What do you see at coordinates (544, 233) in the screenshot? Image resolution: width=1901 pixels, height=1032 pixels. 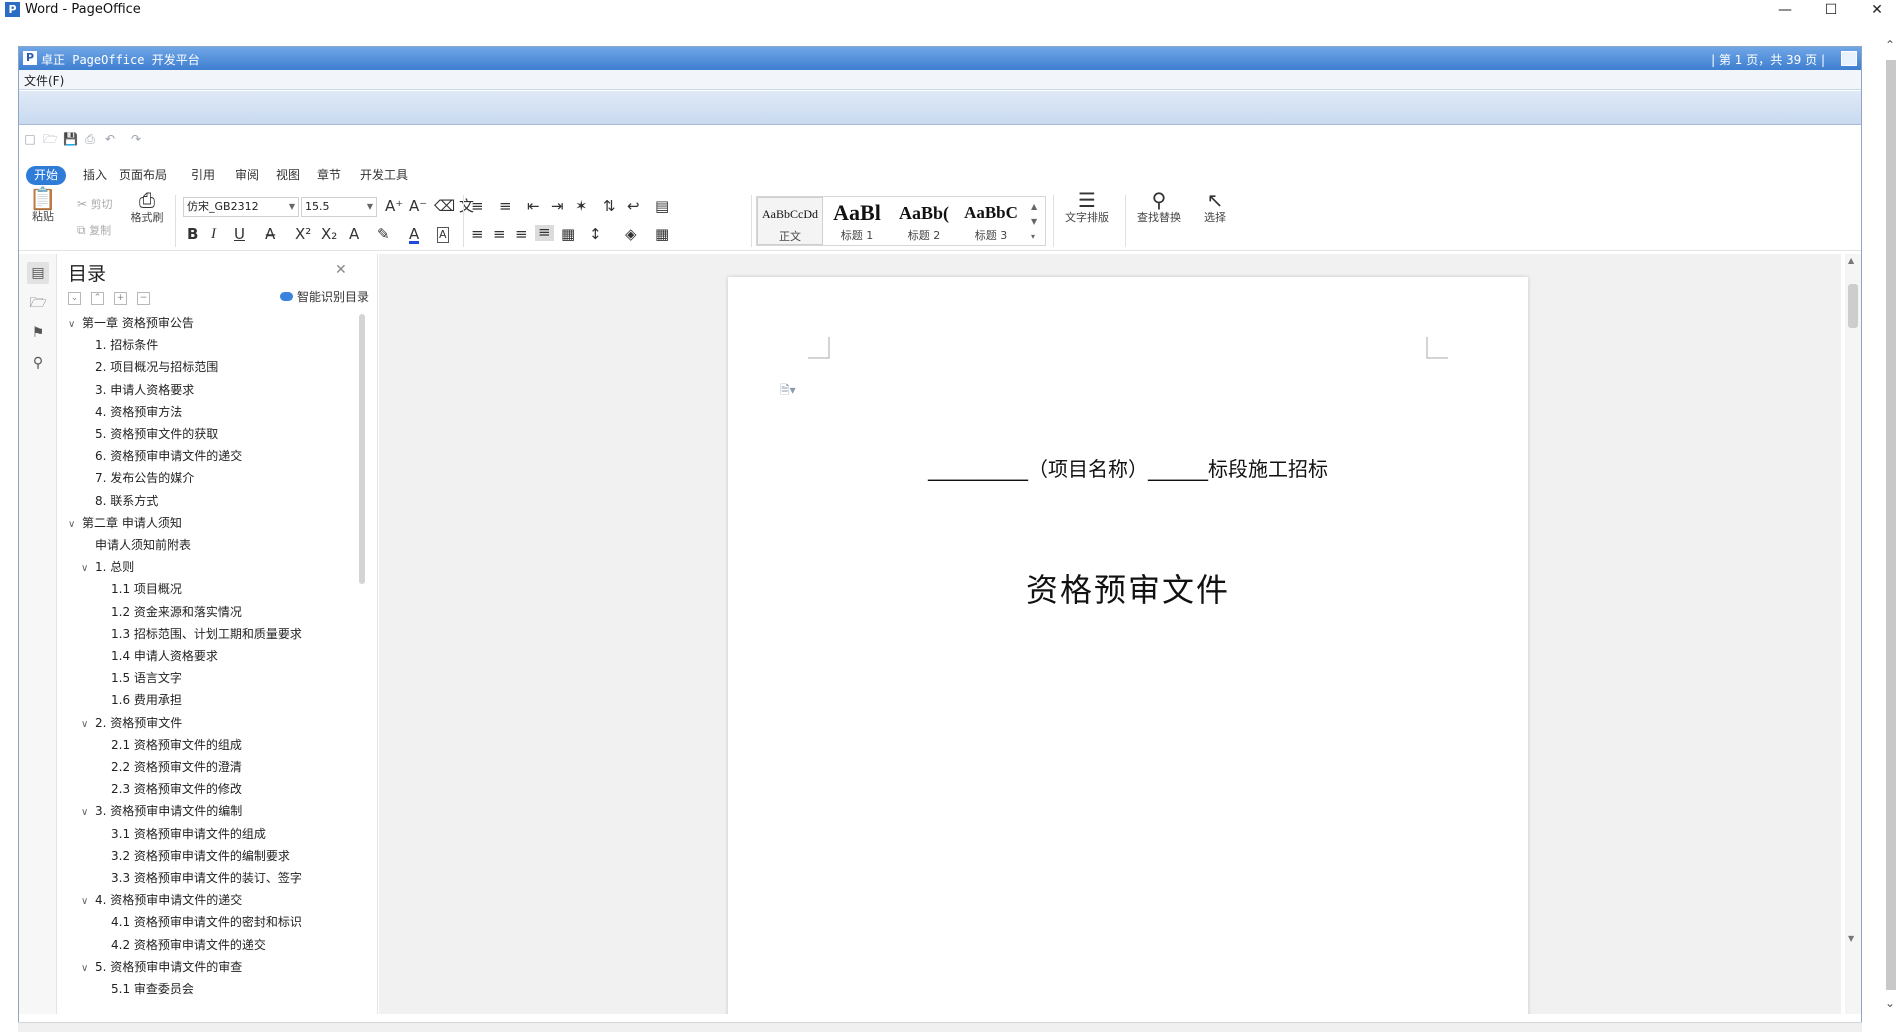 I see `justify-button: ≡` at bounding box center [544, 233].